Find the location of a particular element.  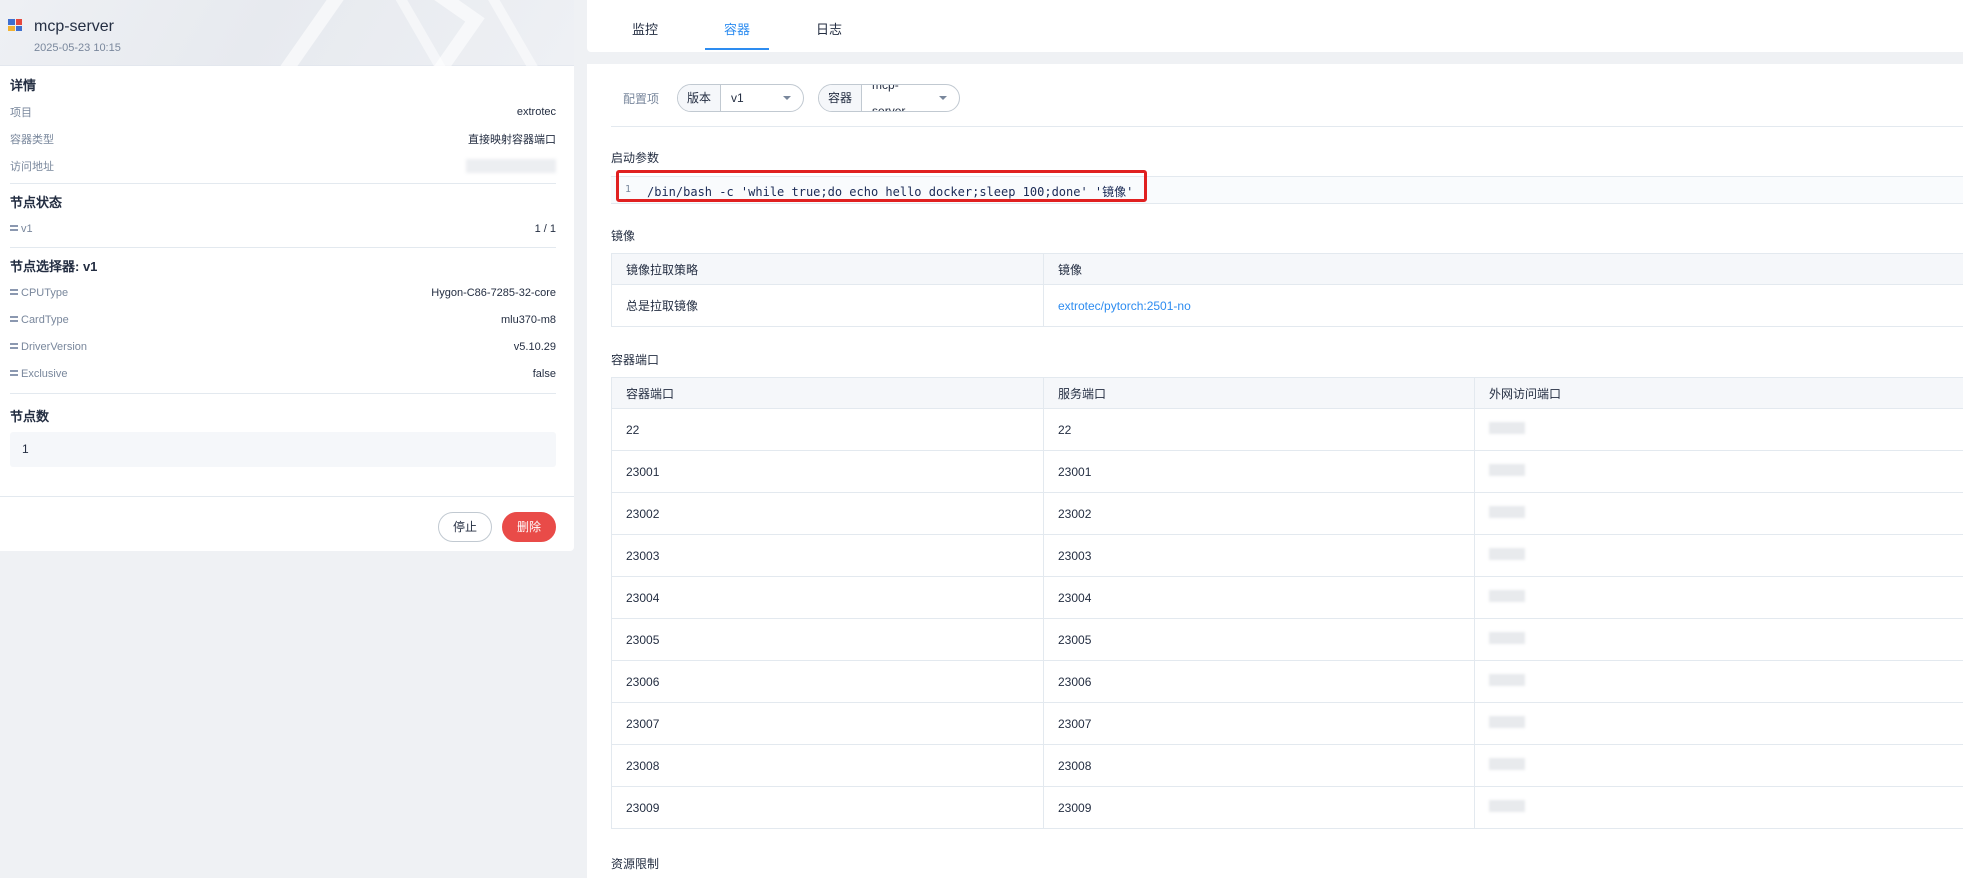

app-header: mcp-server 2025-05-23 10:15 is located at coordinates (287, 91).